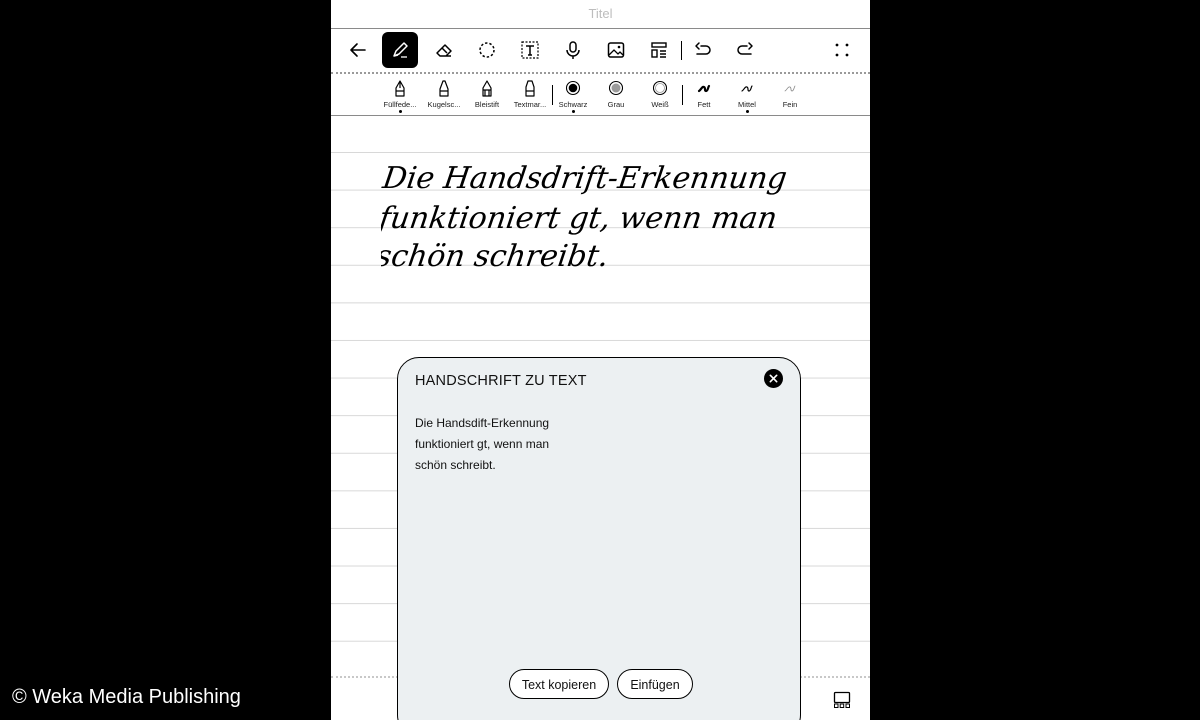  I want to click on image-icon, so click(616, 50).